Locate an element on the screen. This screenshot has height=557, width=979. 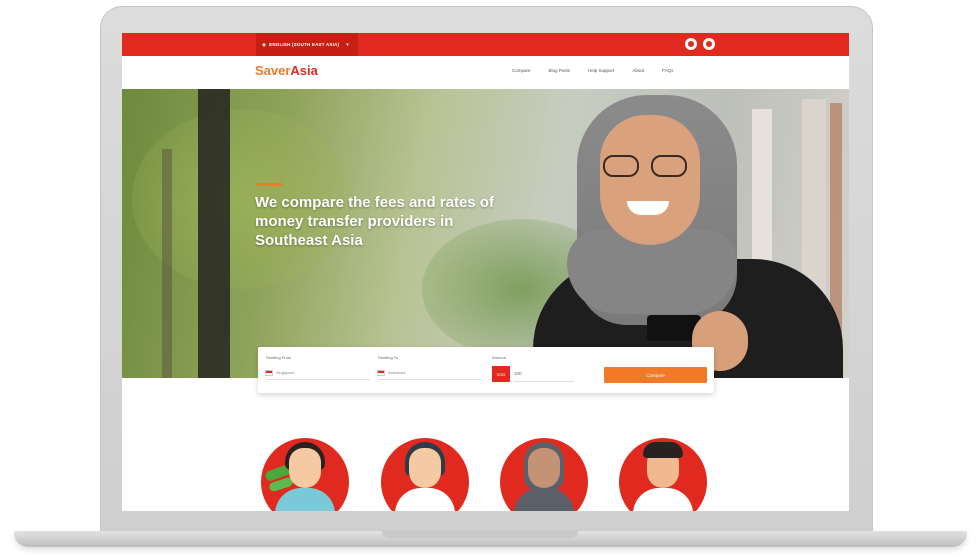
currency-select: SGD is located at coordinates (501, 374).